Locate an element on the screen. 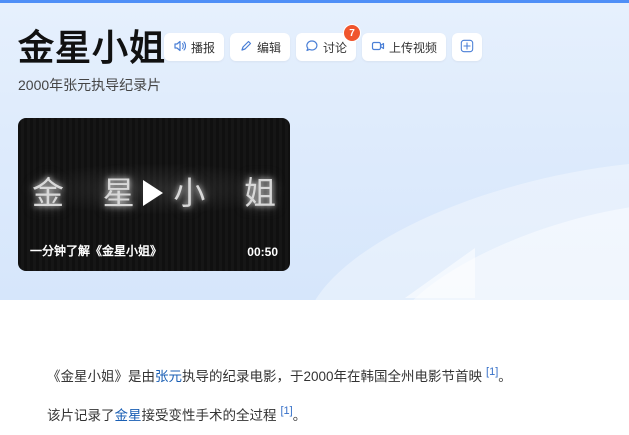  page-title: 金星小姐 is located at coordinates (92, 47).